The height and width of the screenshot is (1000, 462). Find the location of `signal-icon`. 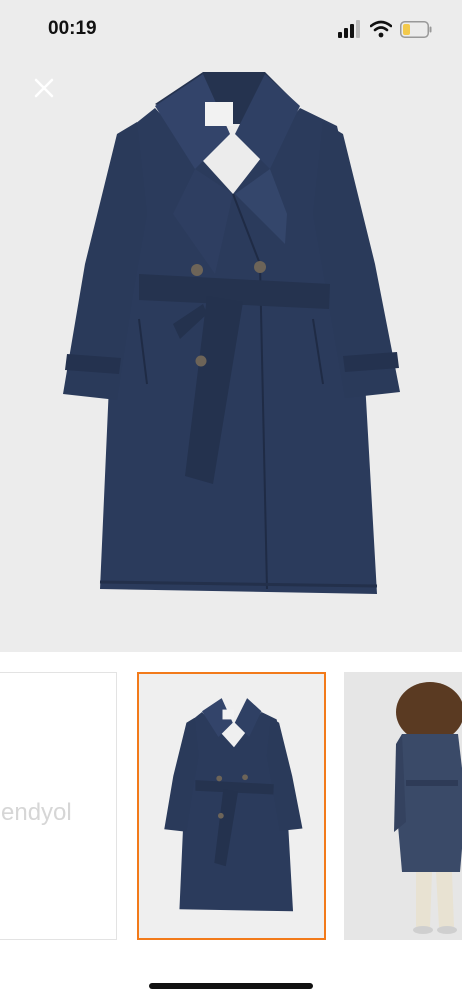

signal-icon is located at coordinates (349, 29).